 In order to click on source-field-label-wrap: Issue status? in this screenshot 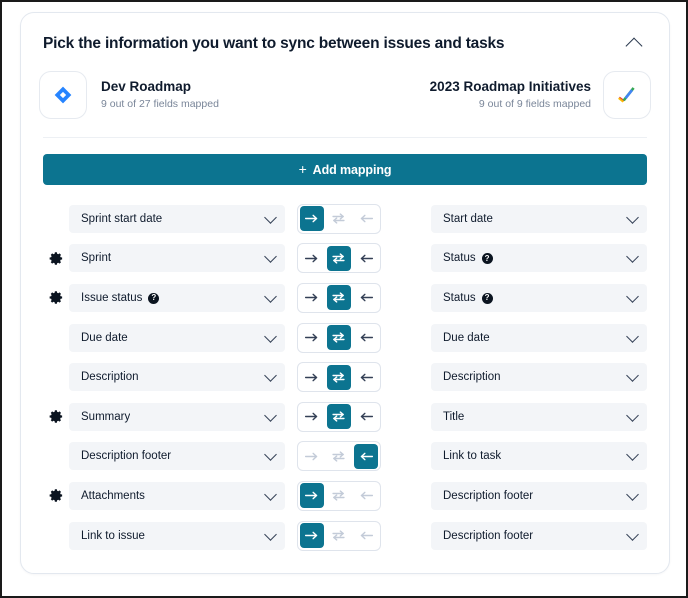, I will do `click(169, 298)`.